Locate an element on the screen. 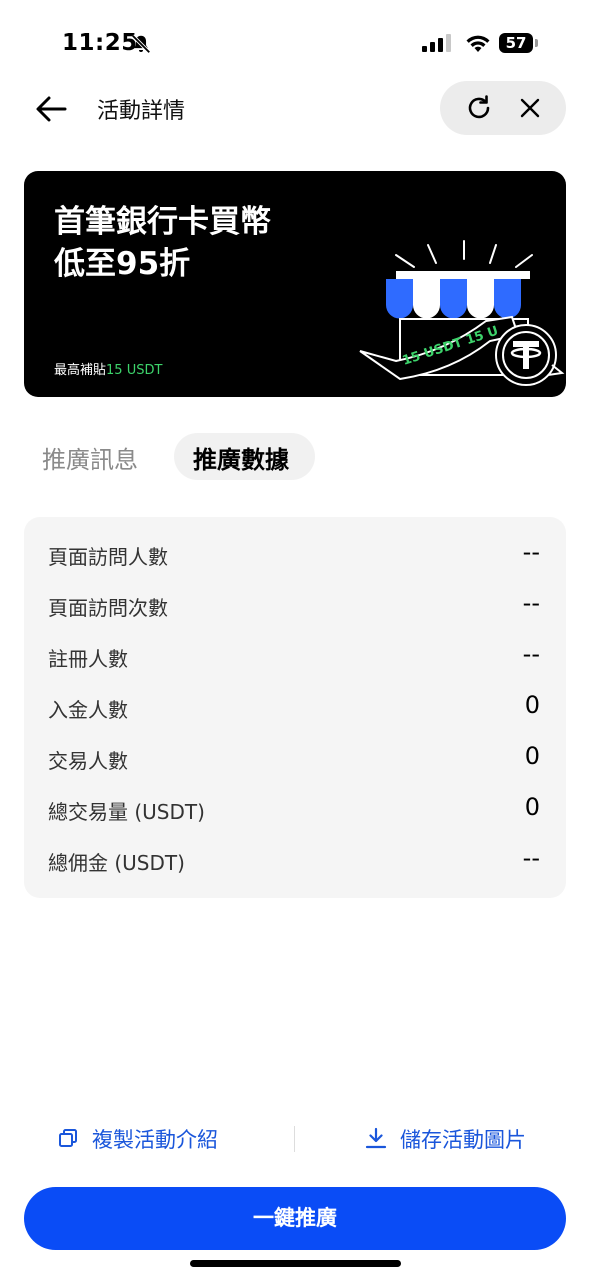 The height and width of the screenshot is (1280, 590). banner-headline: 首筆銀行卡買幣 低至95折 is located at coordinates (162, 243).